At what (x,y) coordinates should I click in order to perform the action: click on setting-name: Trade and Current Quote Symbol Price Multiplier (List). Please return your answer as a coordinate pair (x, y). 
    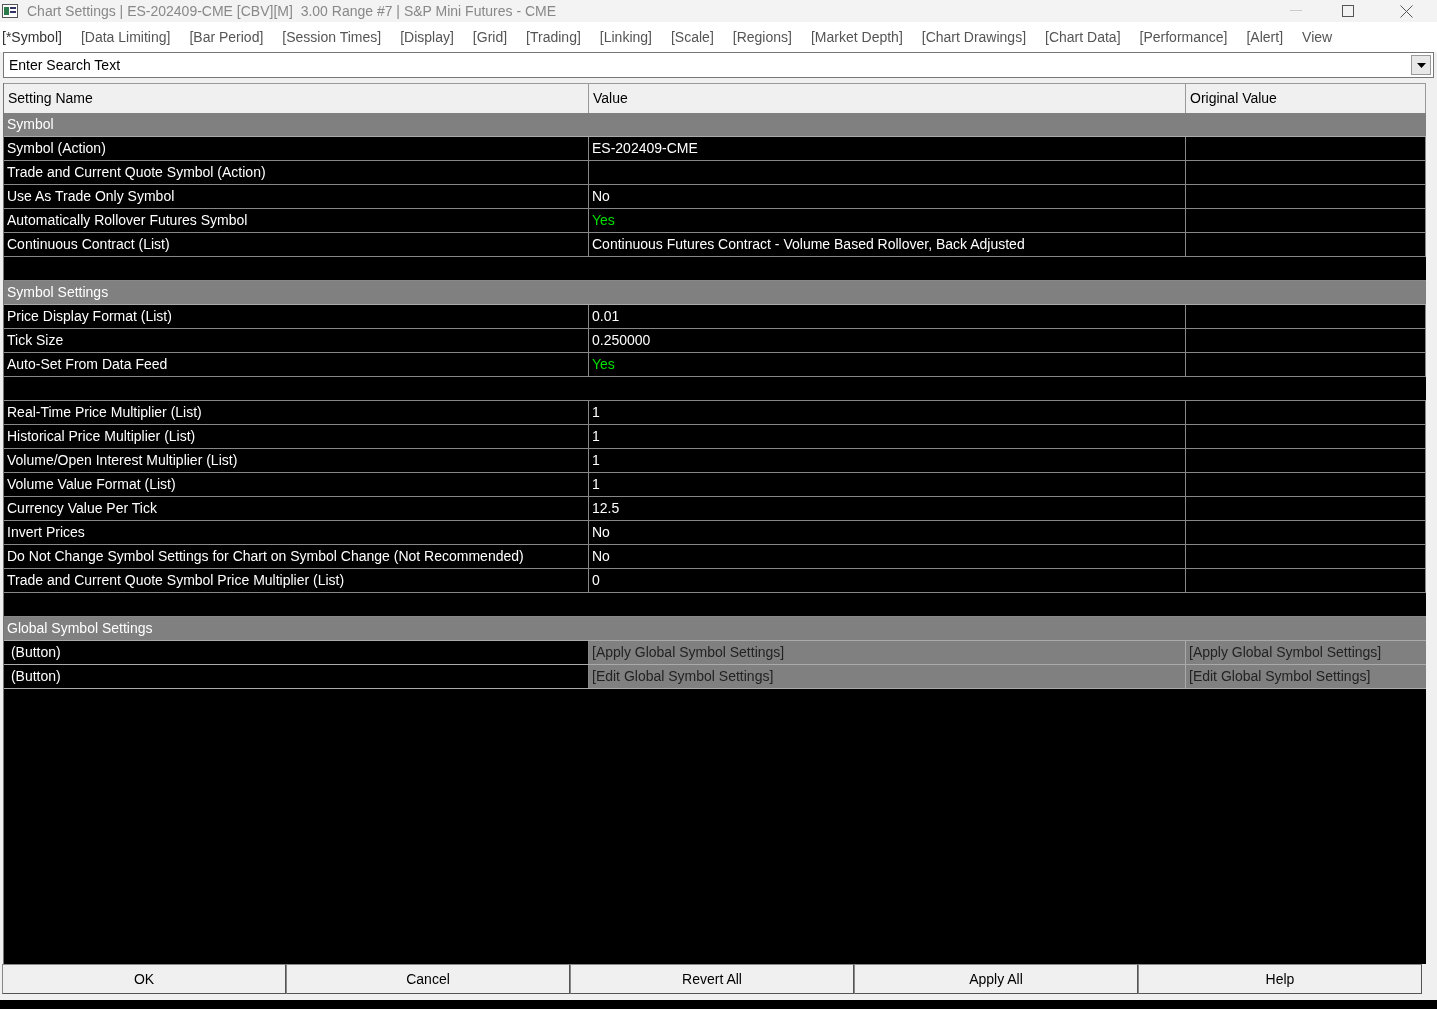
    Looking at the image, I should click on (296, 580).